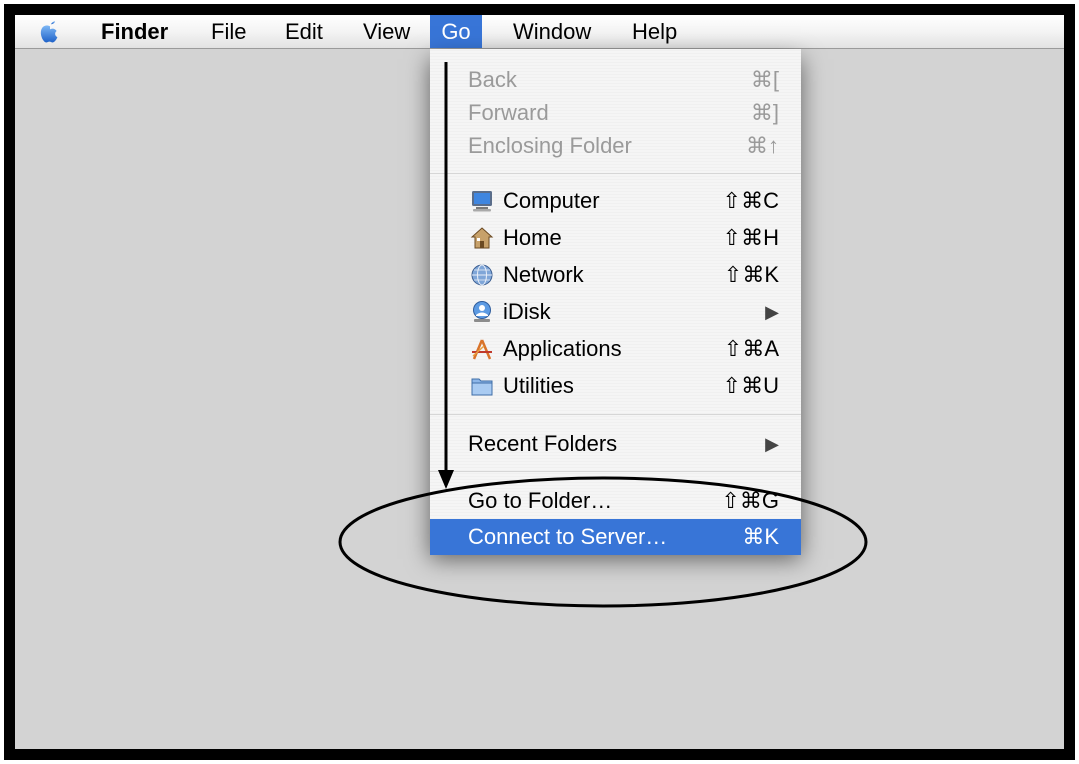 The width and height of the screenshot is (1079, 764). I want to click on menu-item-network: Network ⇧⌘K, so click(615, 275).